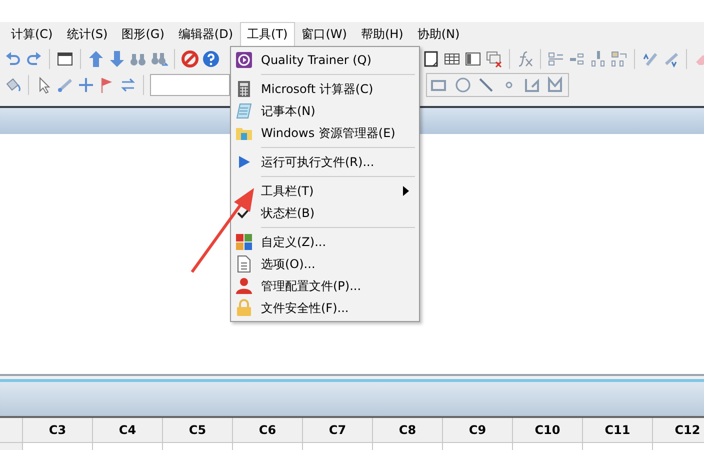 This screenshot has height=450, width=704. Describe the element at coordinates (618, 430) in the screenshot. I see `column-header: C11` at that location.